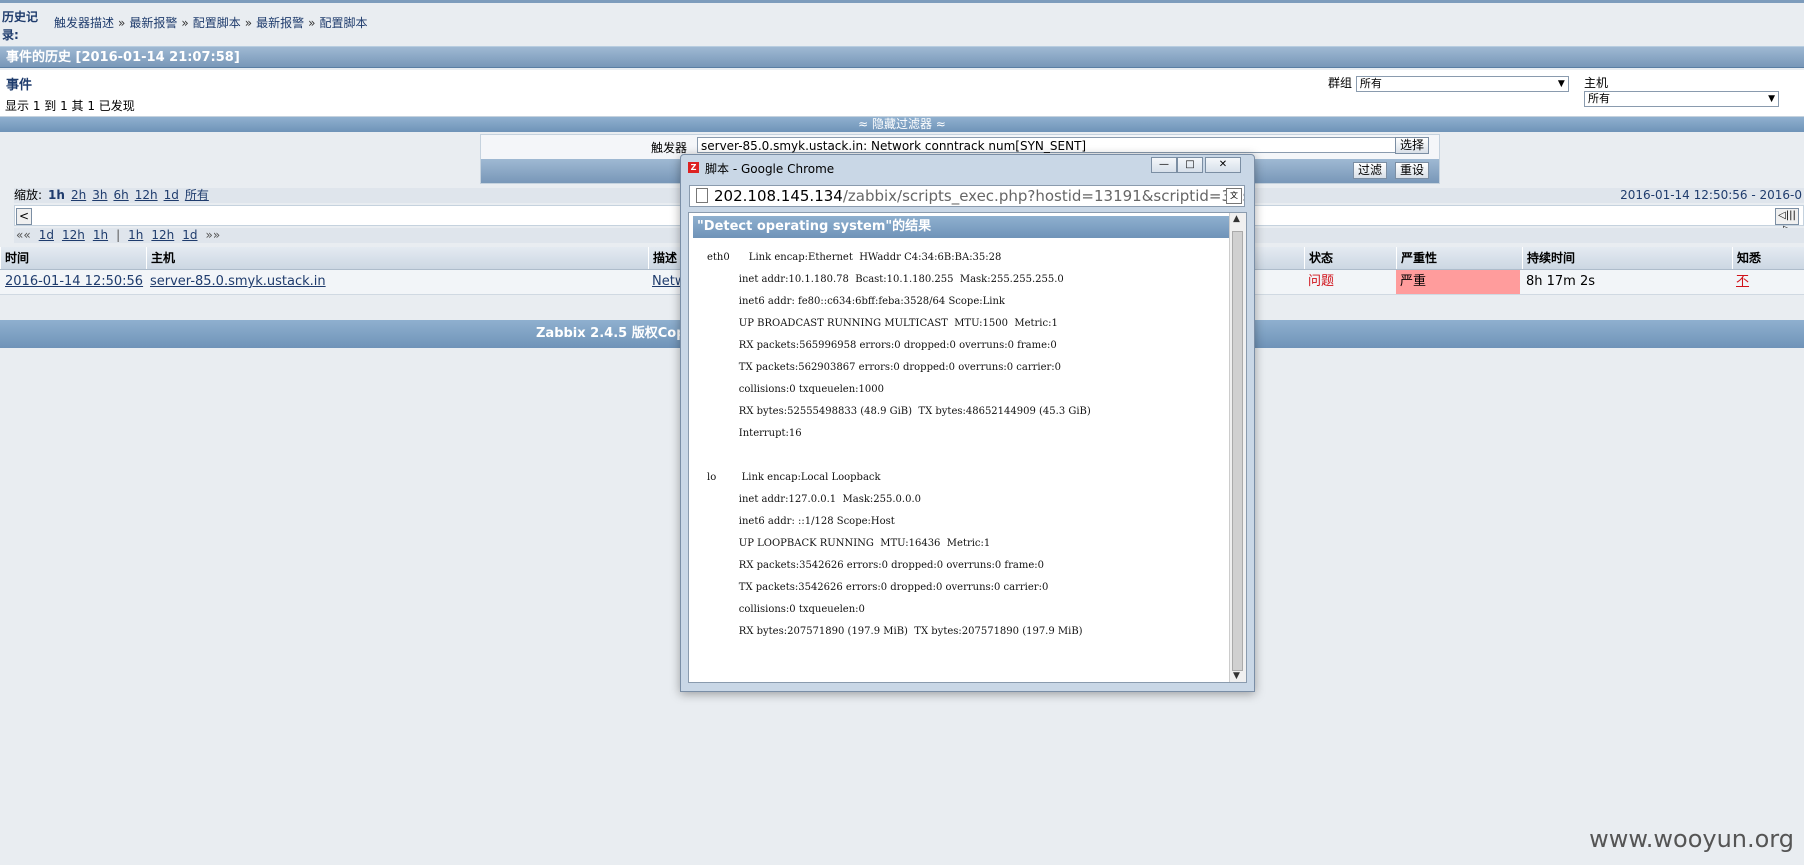  What do you see at coordinates (902, 124) in the screenshot?
I see `hide-filter-toggle: ≈ 隐藏过滤器 ≈` at bounding box center [902, 124].